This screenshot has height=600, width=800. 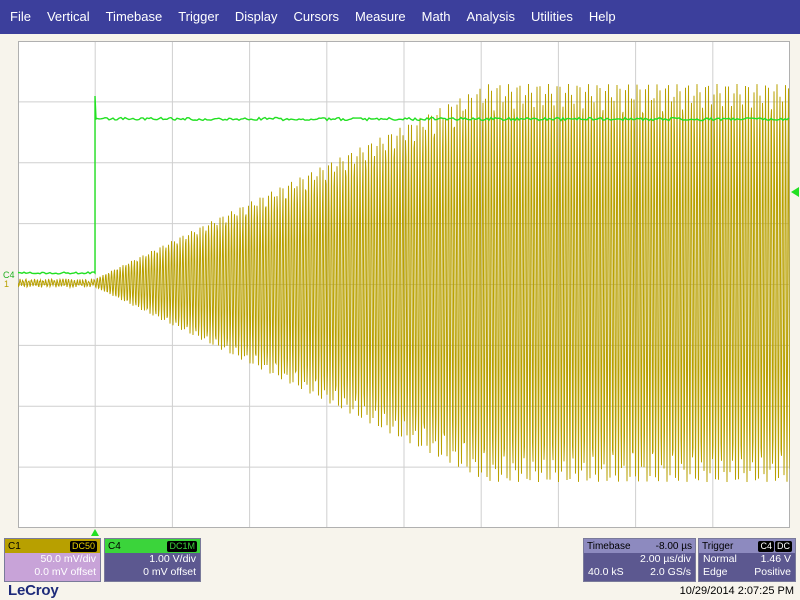 What do you see at coordinates (152, 572) in the screenshot?
I see `c4-offset: 0 mV offset` at bounding box center [152, 572].